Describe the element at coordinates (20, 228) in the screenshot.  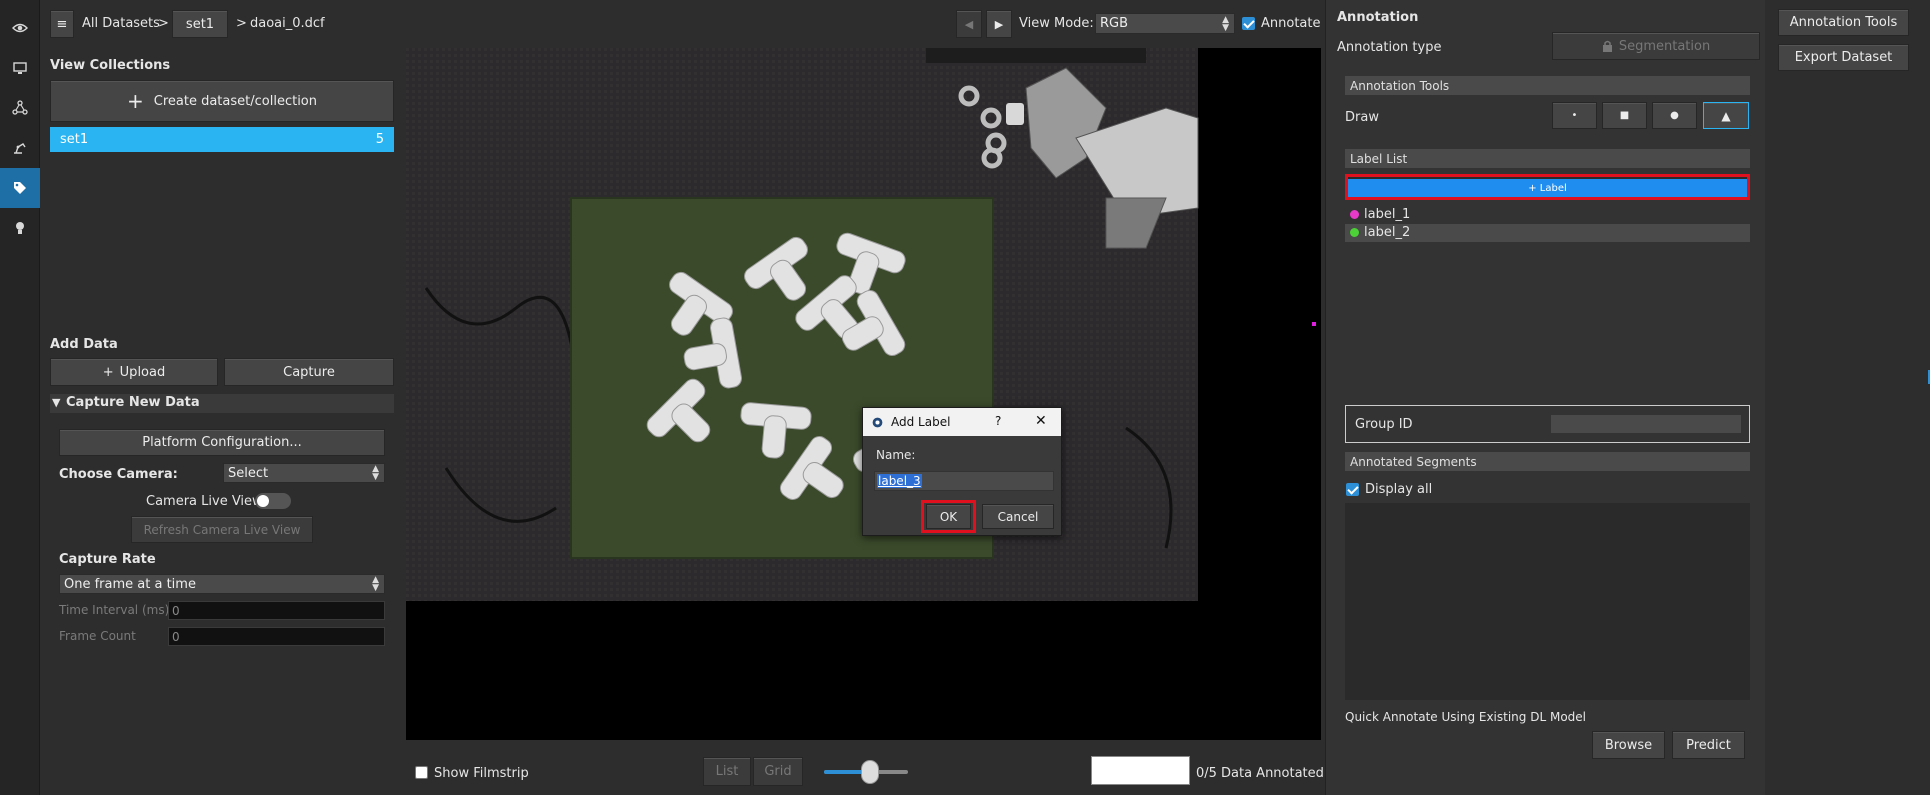
I see `lightbulb-icon` at that location.